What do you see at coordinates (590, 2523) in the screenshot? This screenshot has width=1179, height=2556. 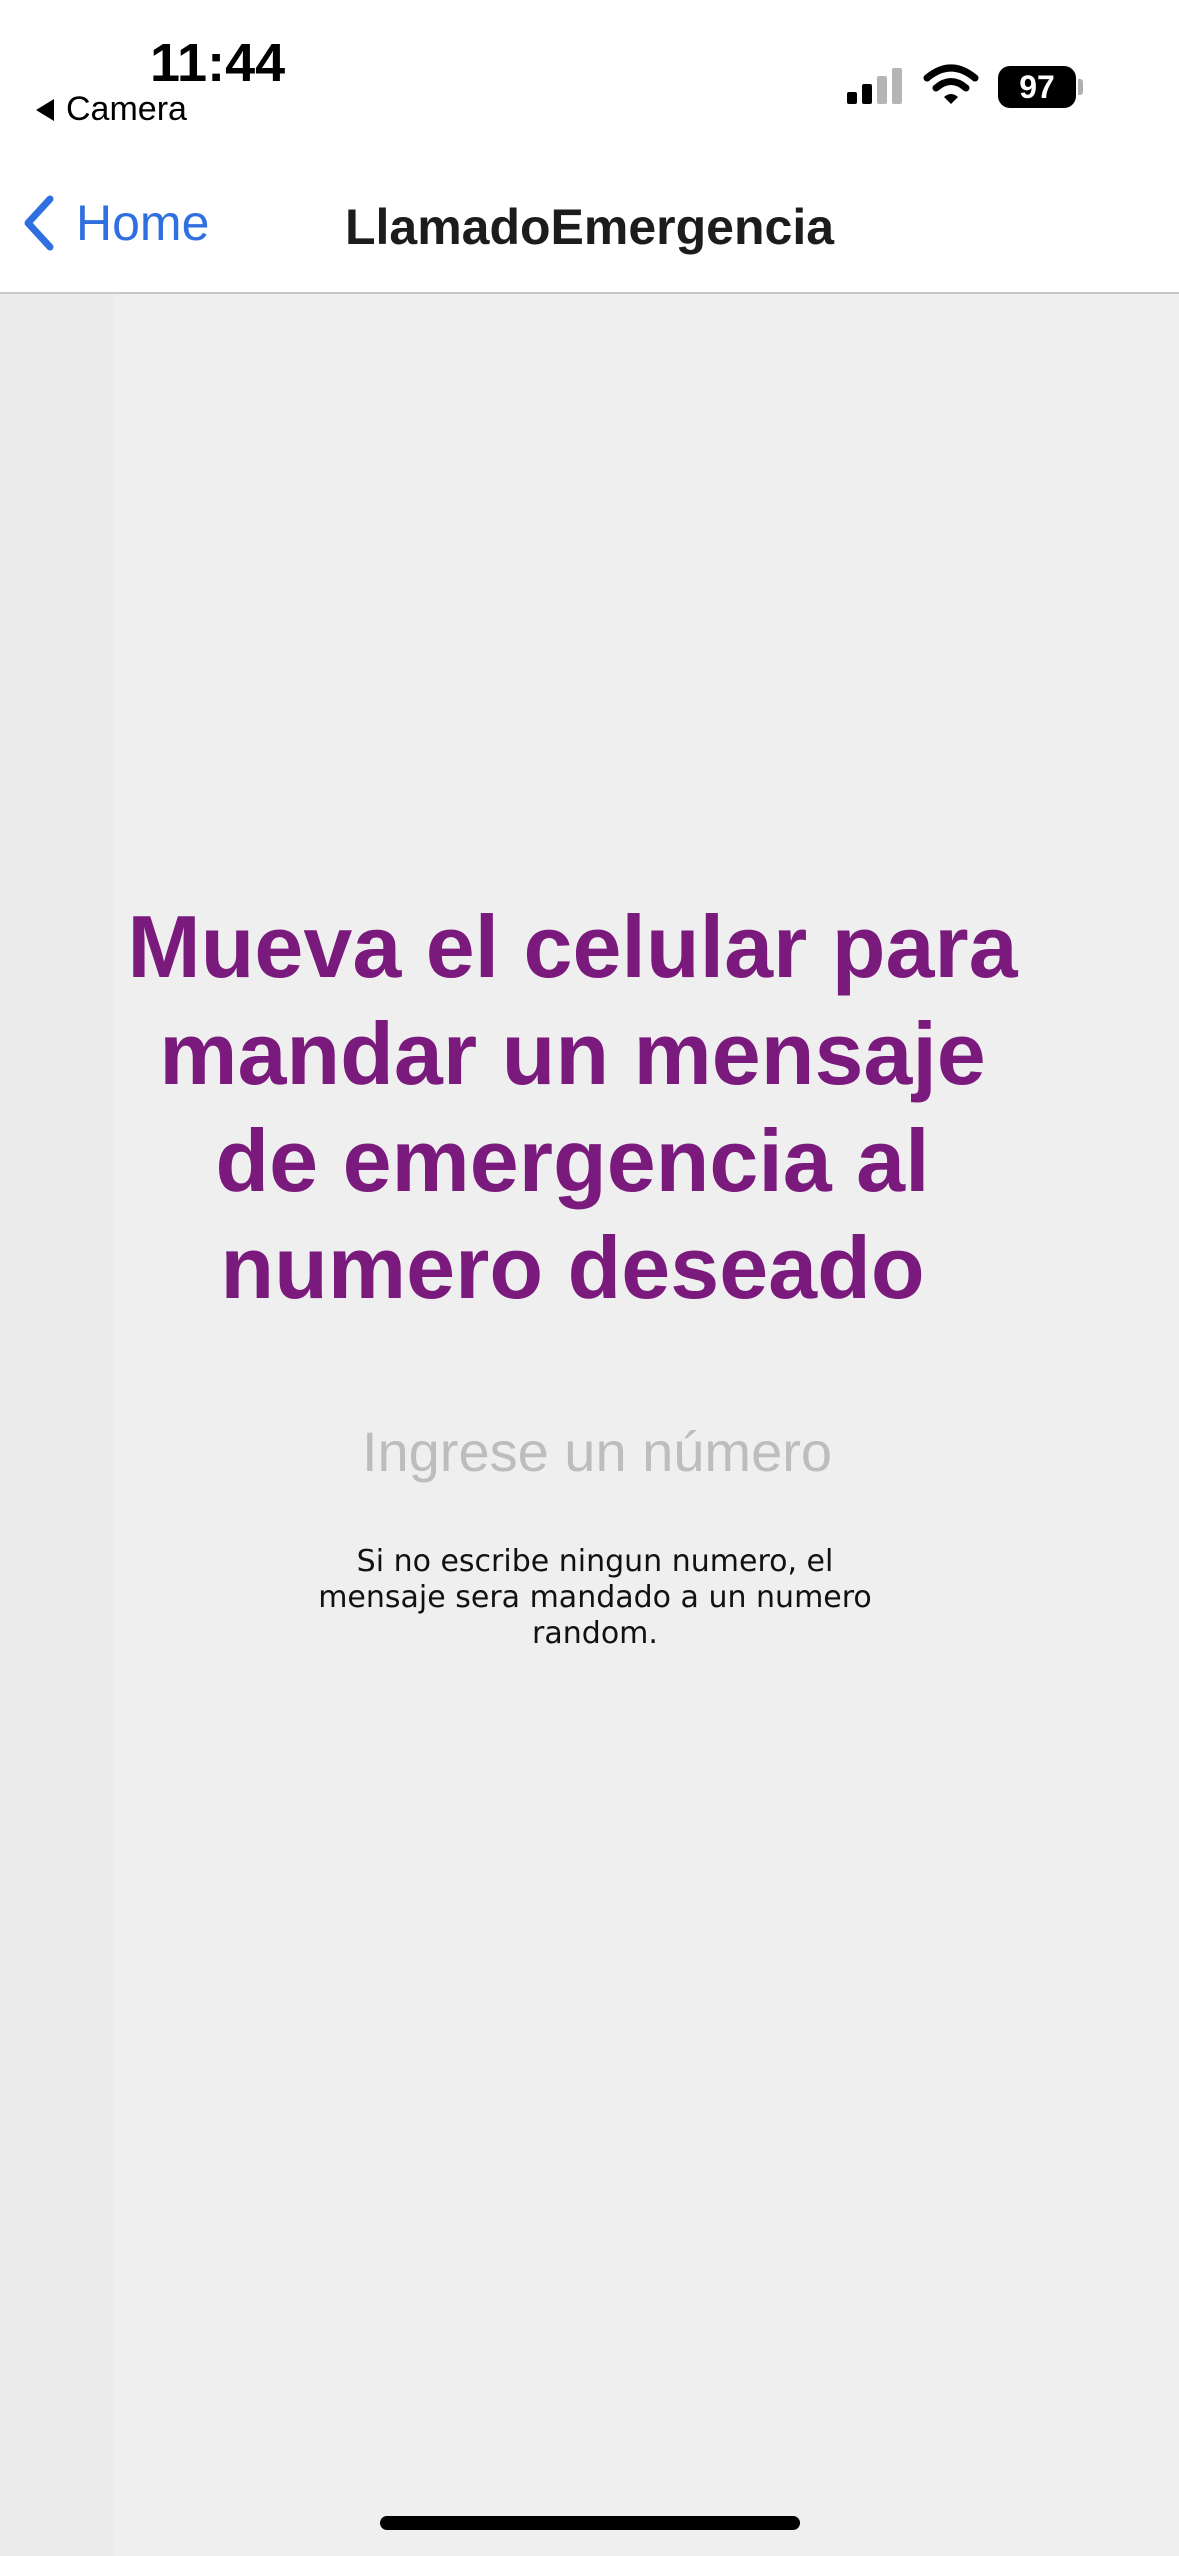 I see `home-indicator` at bounding box center [590, 2523].